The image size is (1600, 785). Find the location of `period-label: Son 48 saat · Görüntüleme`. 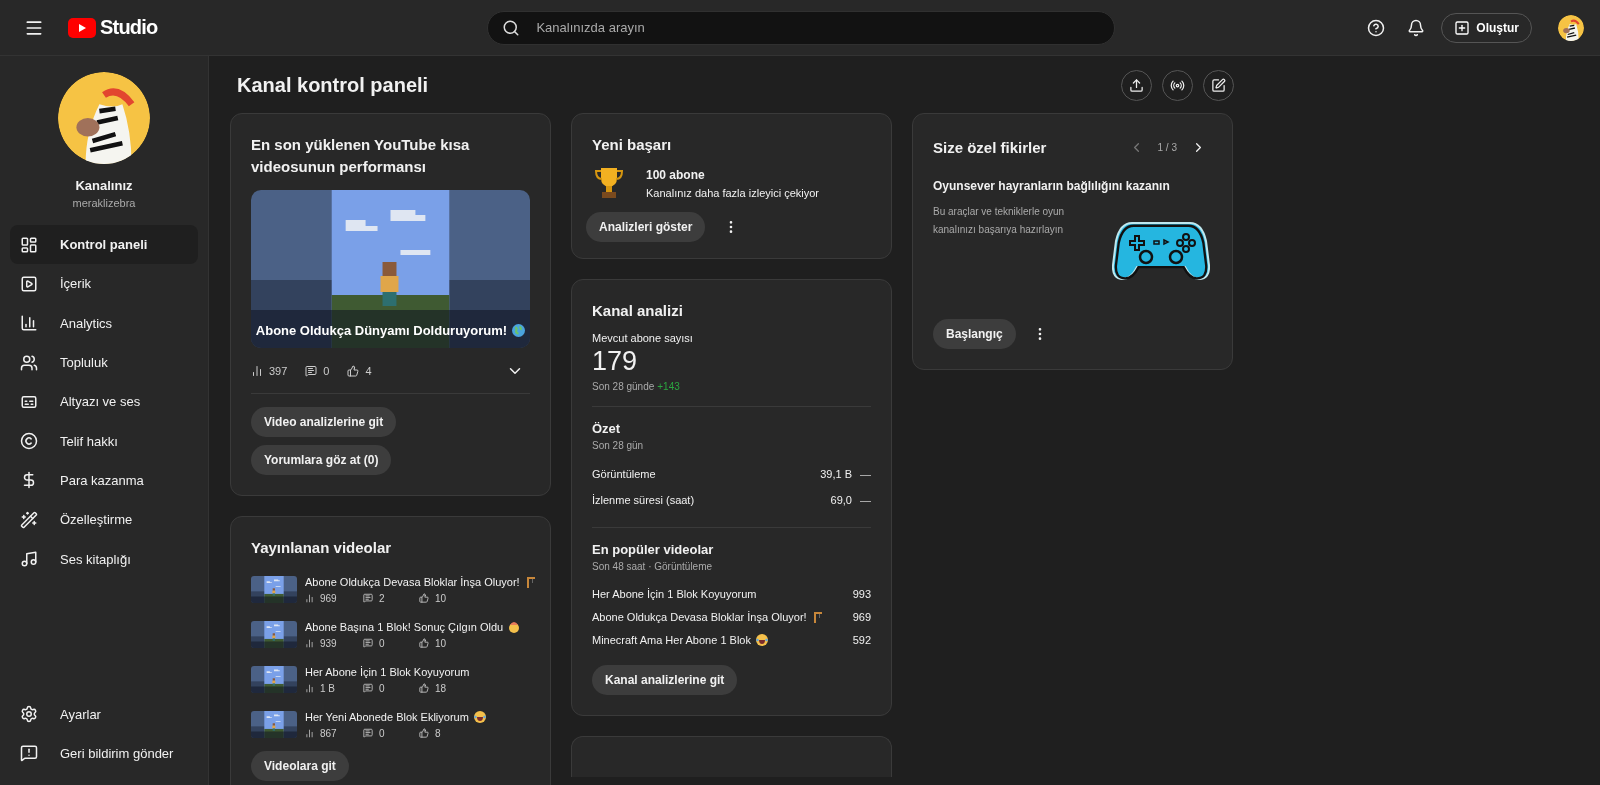

period-label: Son 48 saat · Görüntüleme is located at coordinates (653, 566).